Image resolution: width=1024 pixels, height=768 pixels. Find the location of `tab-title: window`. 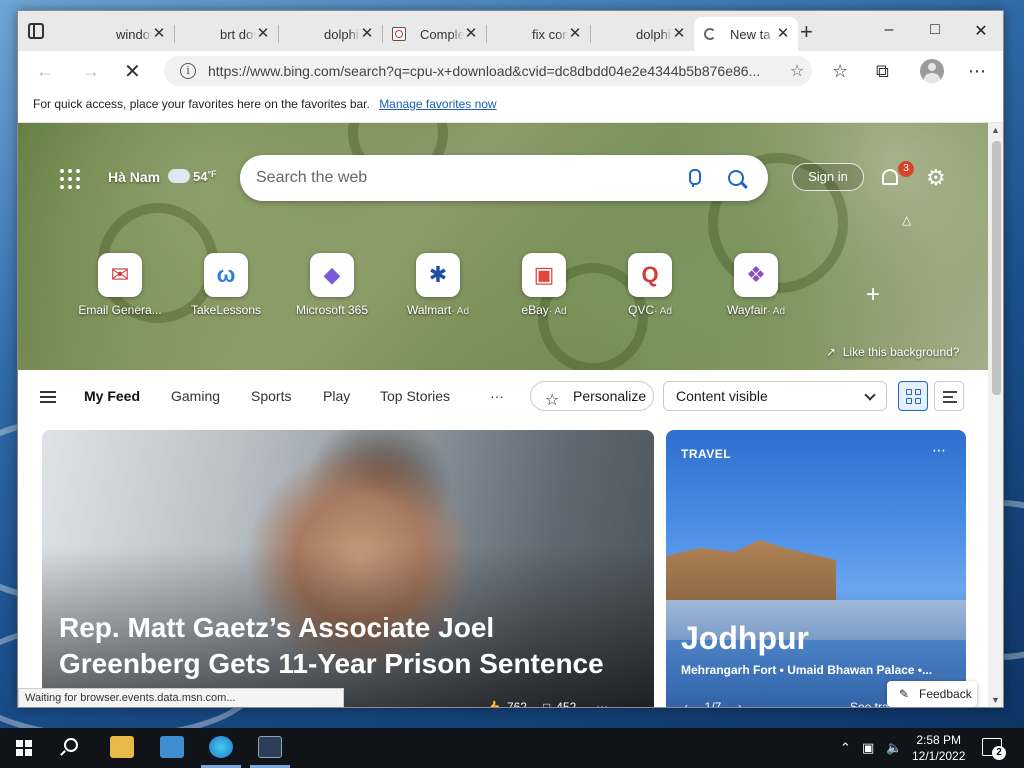

tab-title: window is located at coordinates (134, 34).